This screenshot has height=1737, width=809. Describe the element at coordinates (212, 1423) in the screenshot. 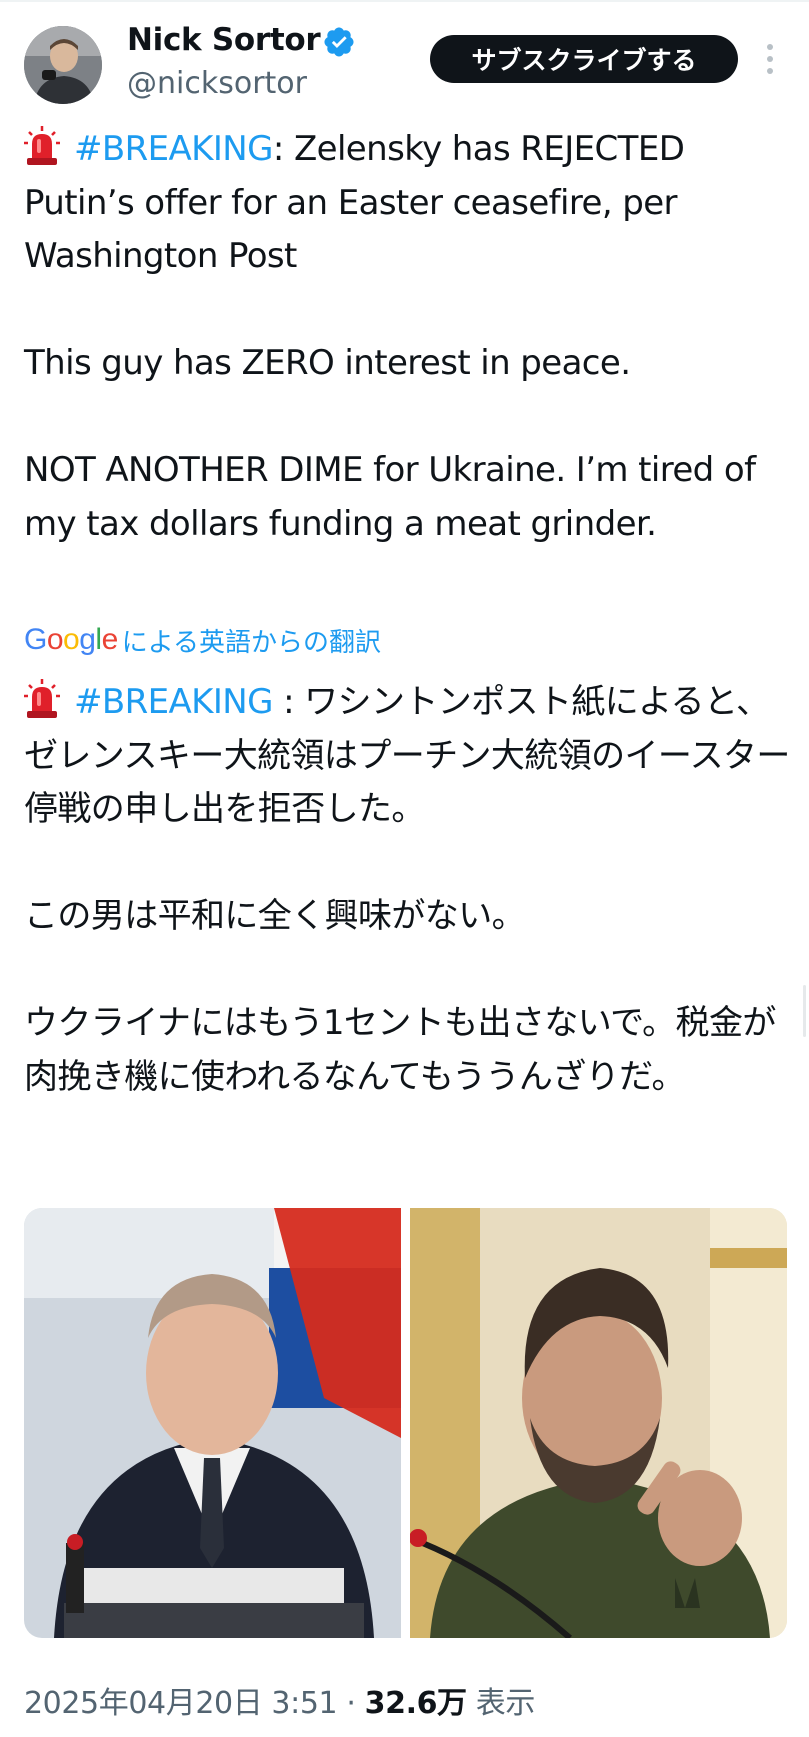

I see `putin-photo` at that location.